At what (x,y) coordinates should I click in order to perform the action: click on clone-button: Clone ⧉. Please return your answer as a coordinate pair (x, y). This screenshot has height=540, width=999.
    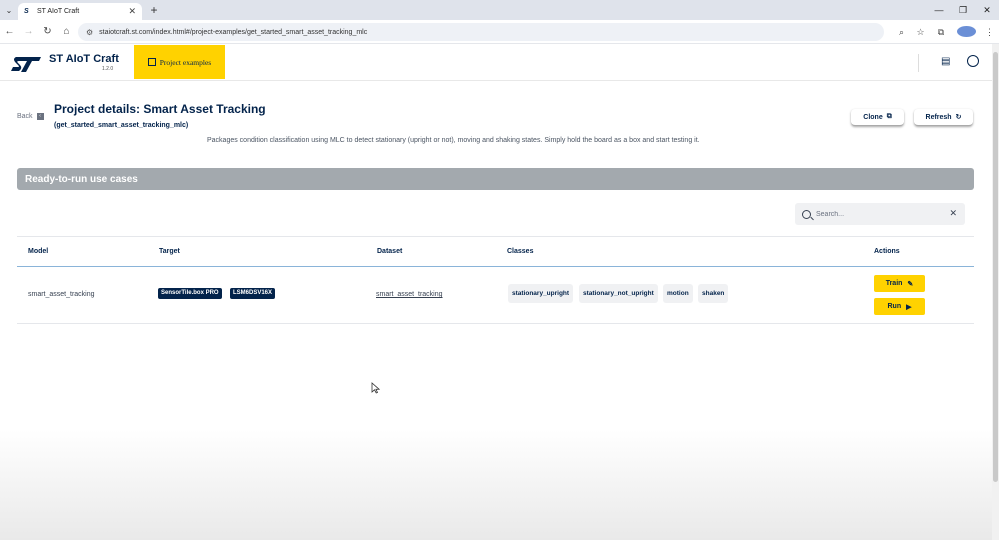
    Looking at the image, I should click on (877, 117).